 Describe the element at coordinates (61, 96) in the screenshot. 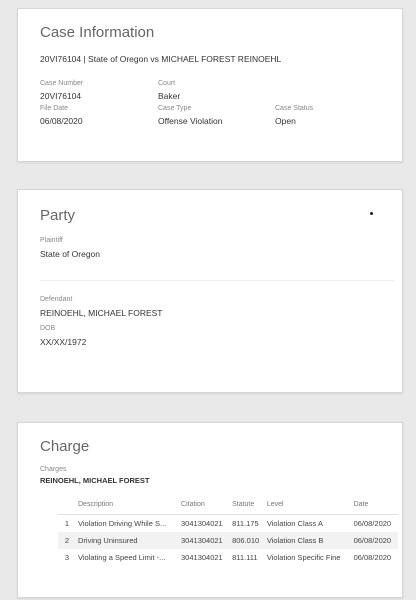

I see `case-number-value: 20VI76104` at that location.